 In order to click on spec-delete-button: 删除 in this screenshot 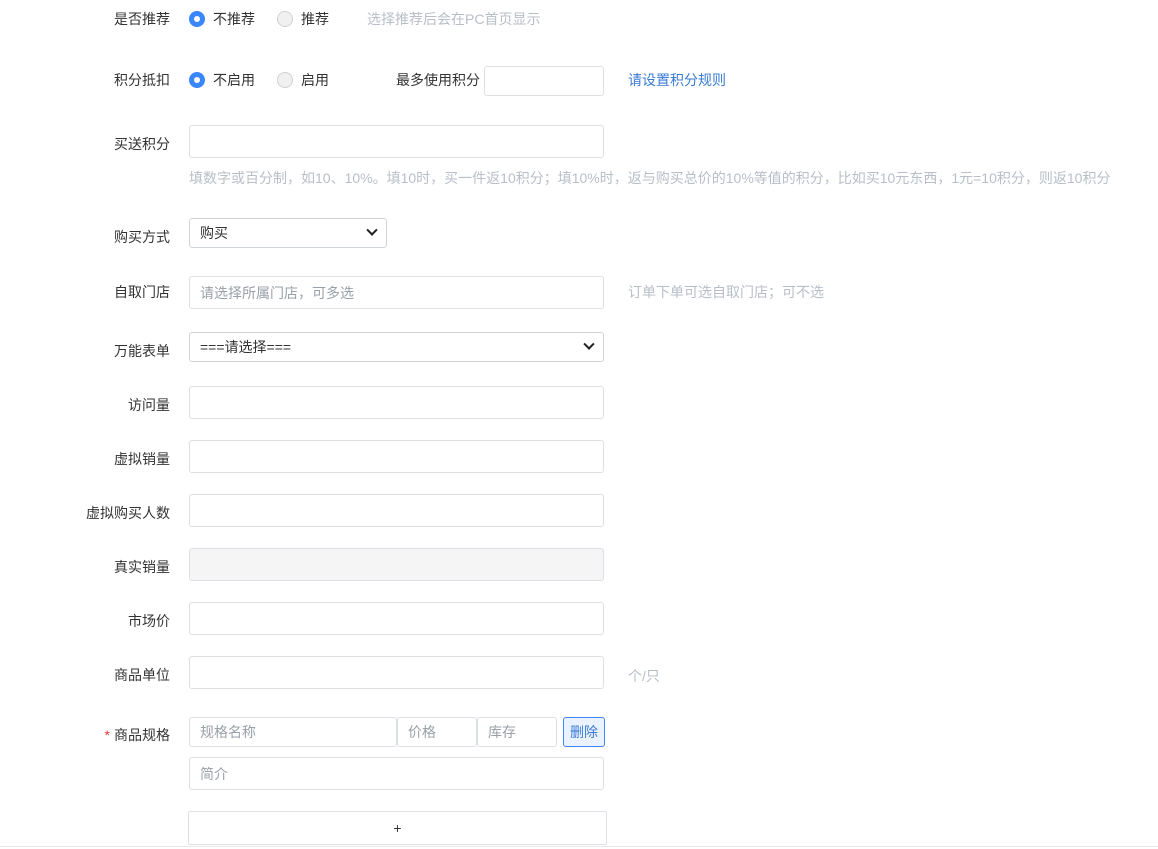, I will do `click(584, 732)`.